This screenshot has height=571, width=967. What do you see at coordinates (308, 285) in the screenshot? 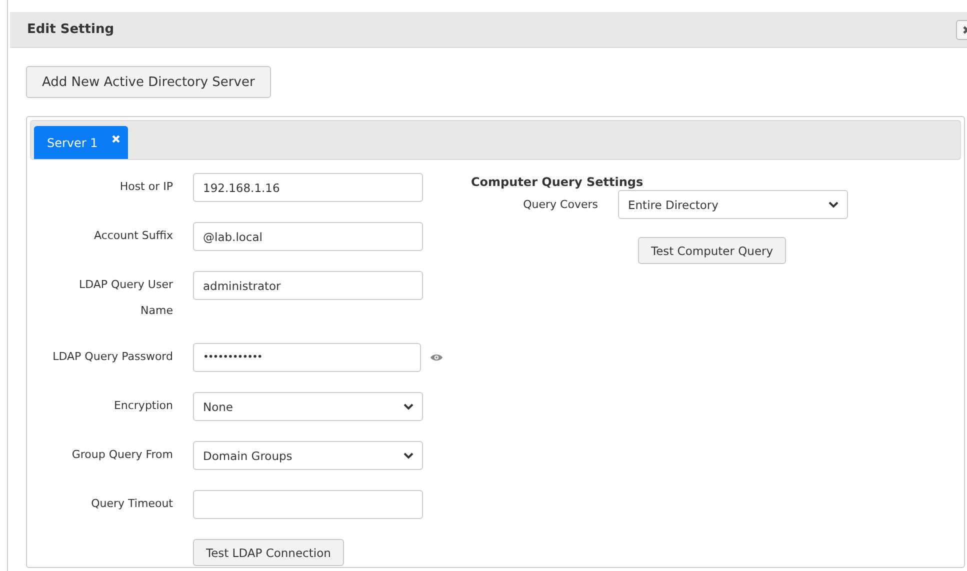
I see `input-field: administrator` at bounding box center [308, 285].